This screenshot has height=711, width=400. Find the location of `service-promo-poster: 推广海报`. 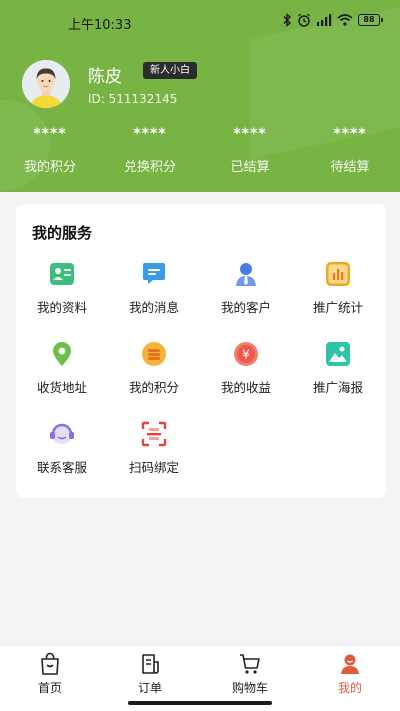

service-promo-poster: 推广海报 is located at coordinates (338, 380).